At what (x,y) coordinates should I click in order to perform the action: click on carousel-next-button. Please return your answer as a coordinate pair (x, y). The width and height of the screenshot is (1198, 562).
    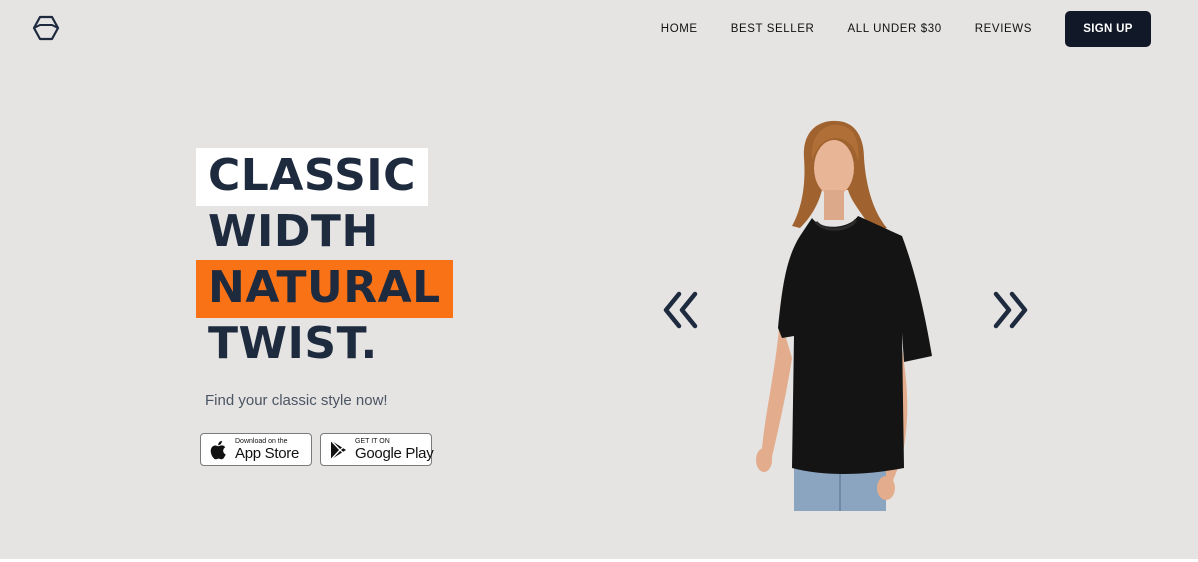
    Looking at the image, I should click on (1010, 310).